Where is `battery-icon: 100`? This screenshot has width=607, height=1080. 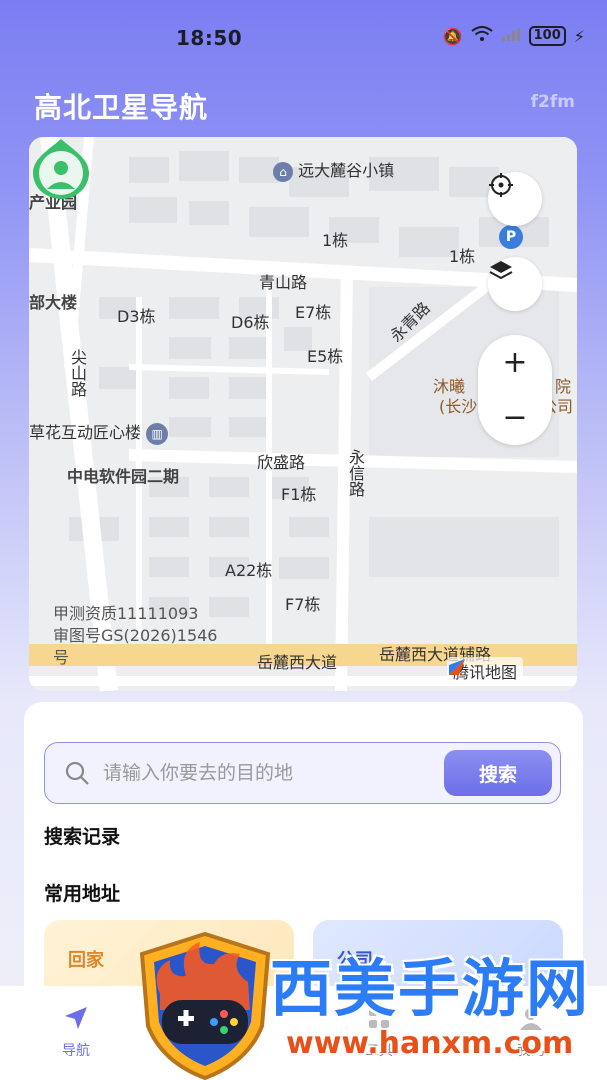
battery-icon: 100 is located at coordinates (547, 36).